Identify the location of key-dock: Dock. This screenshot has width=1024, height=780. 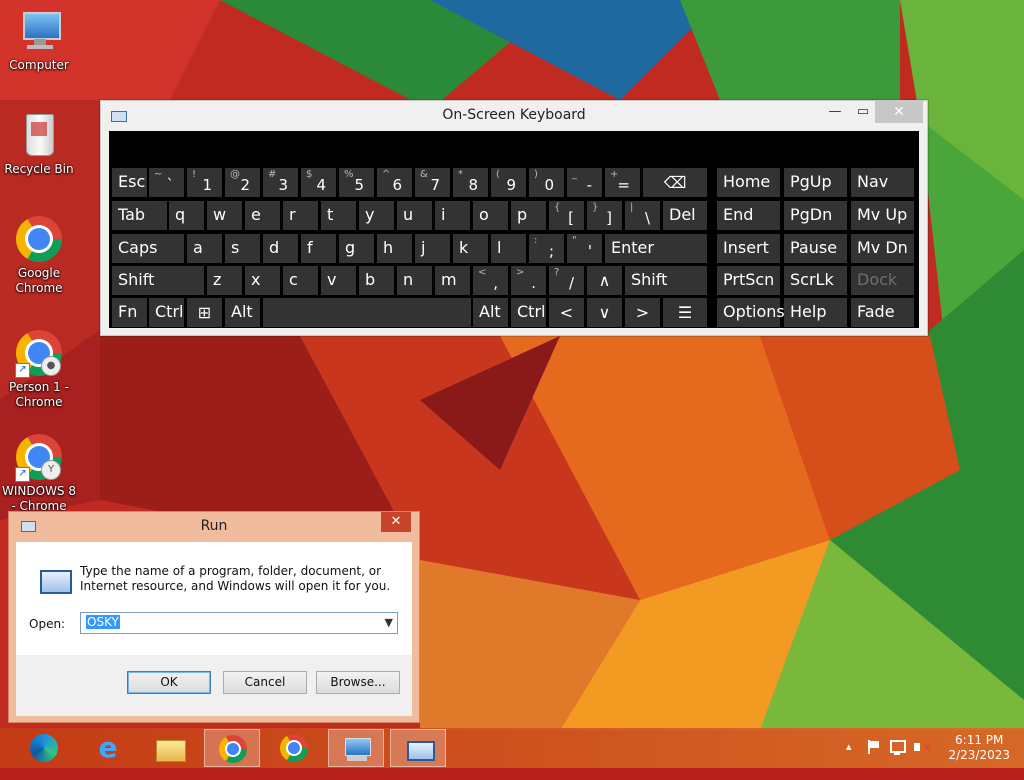
(882, 280).